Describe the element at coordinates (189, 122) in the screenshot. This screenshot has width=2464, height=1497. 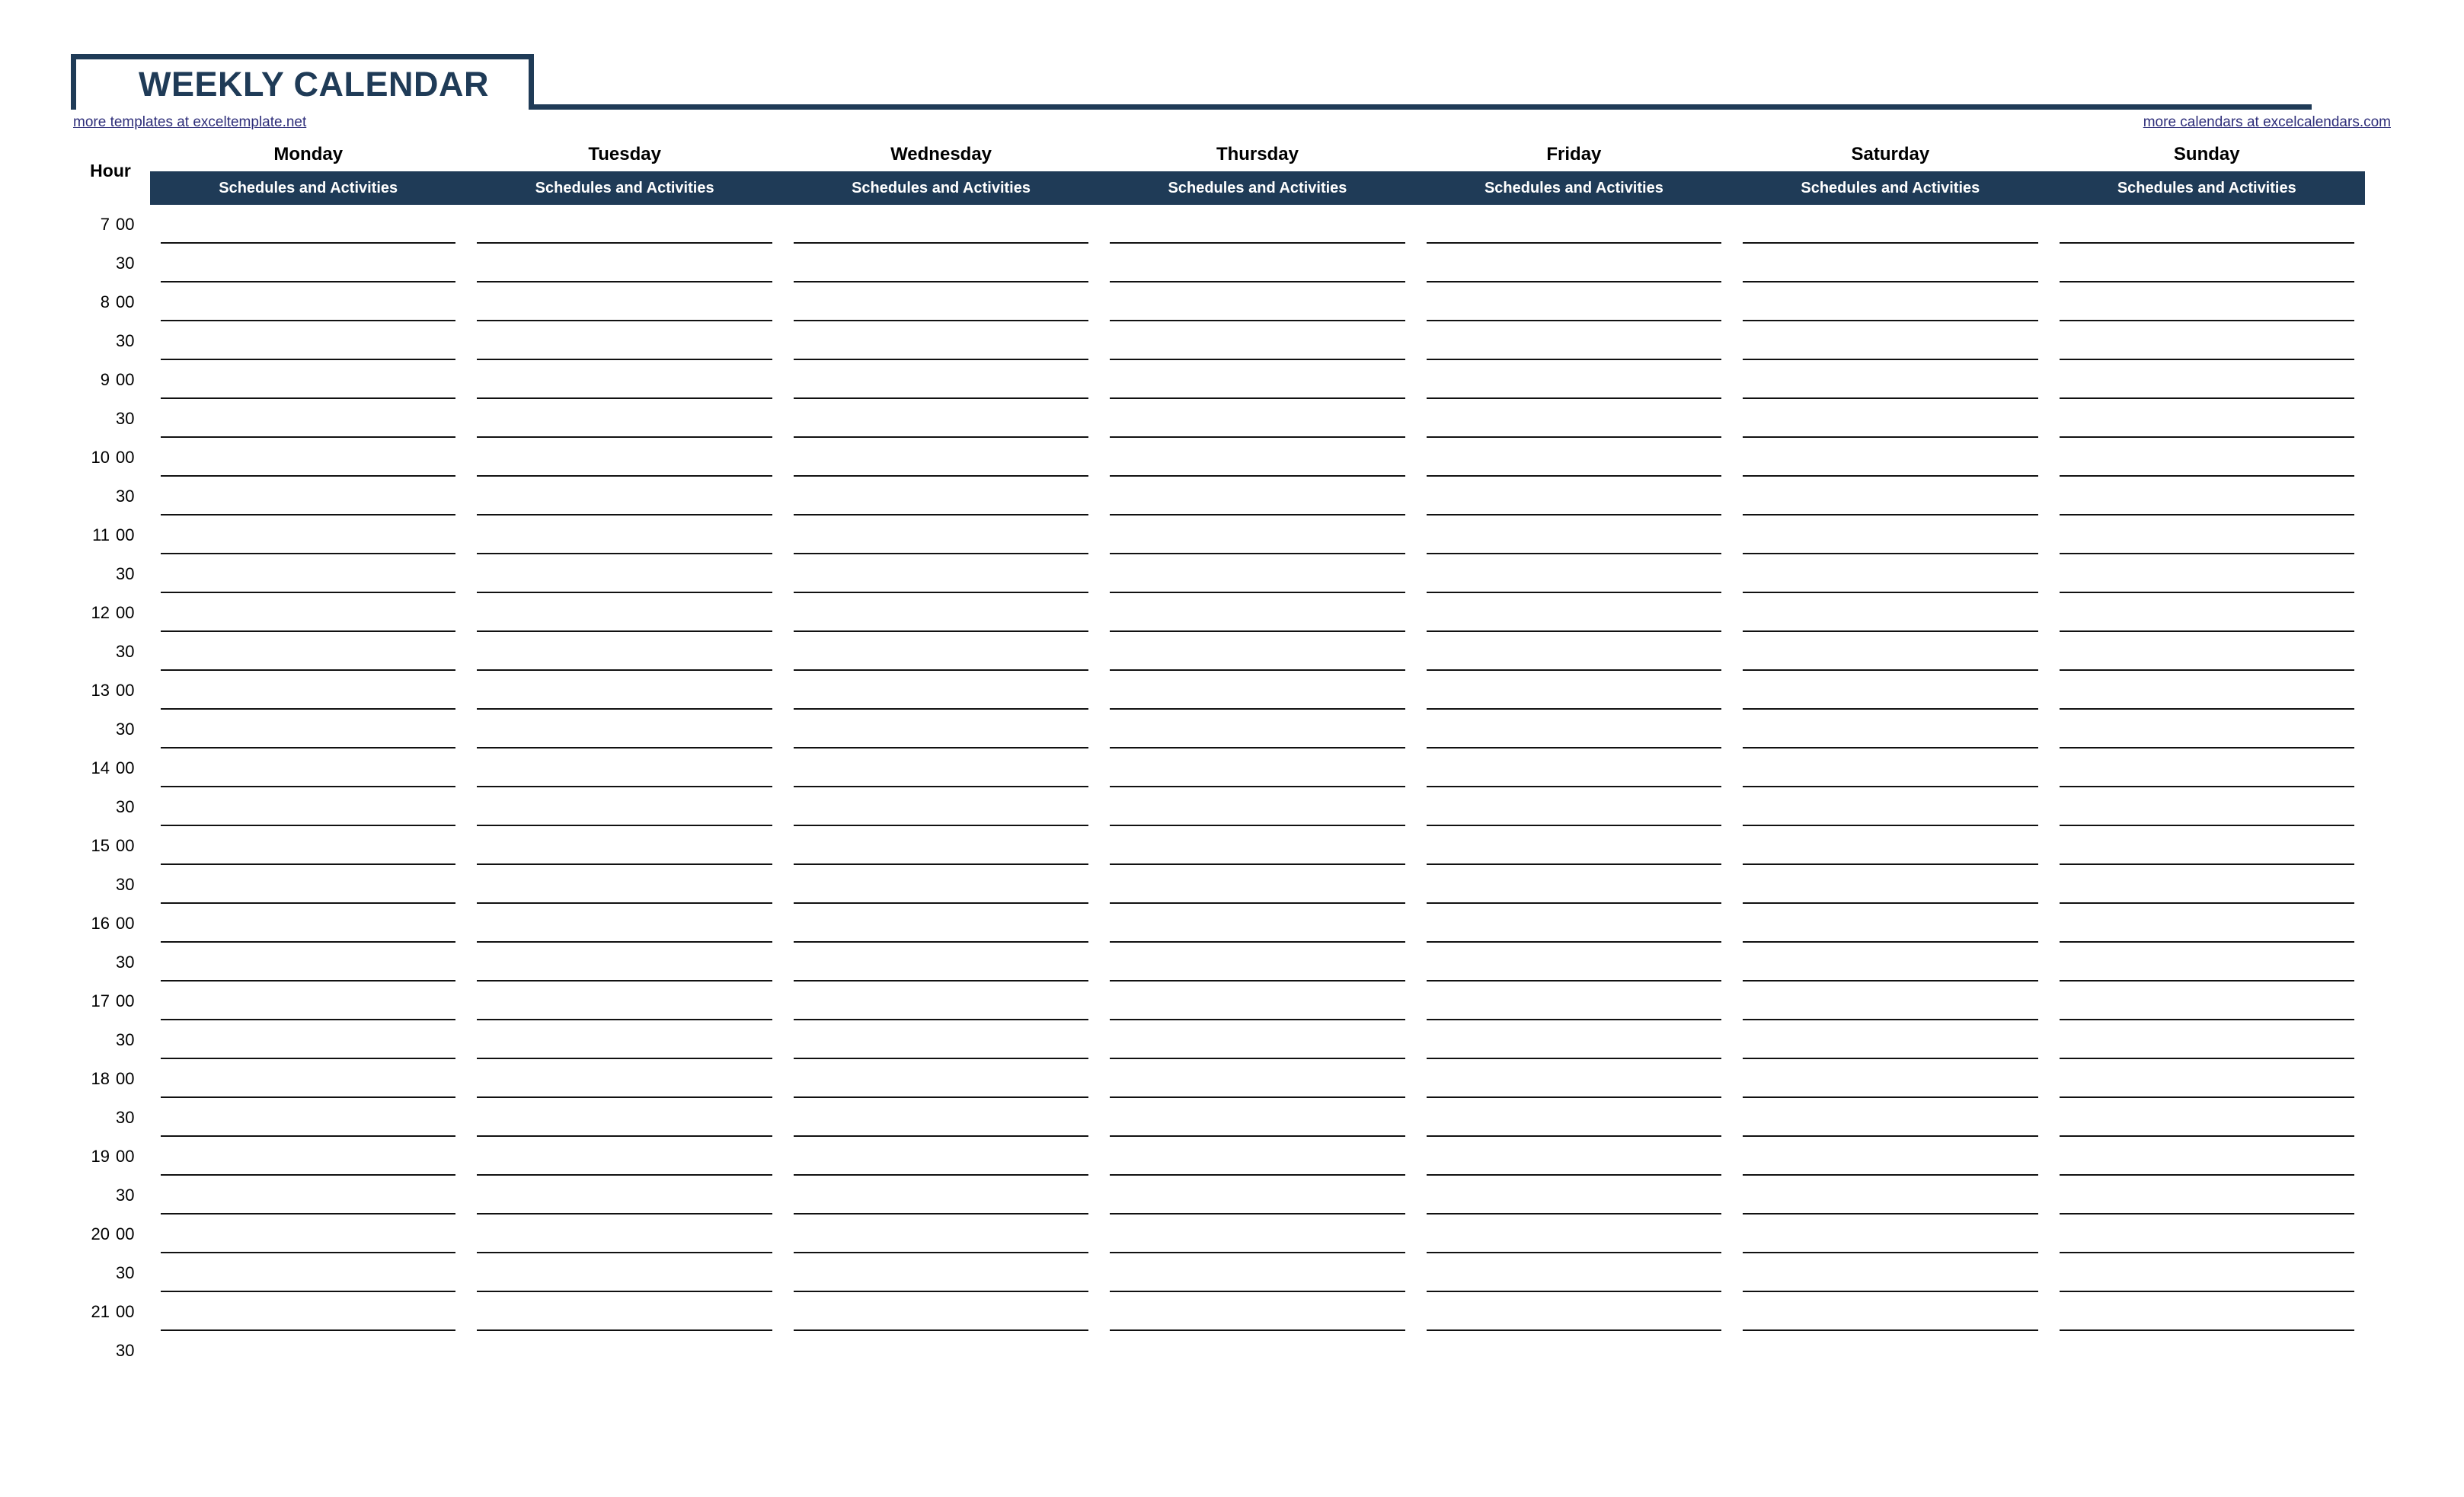
I see `exceltemplate-link: more templates at exceltemplate.net` at that location.